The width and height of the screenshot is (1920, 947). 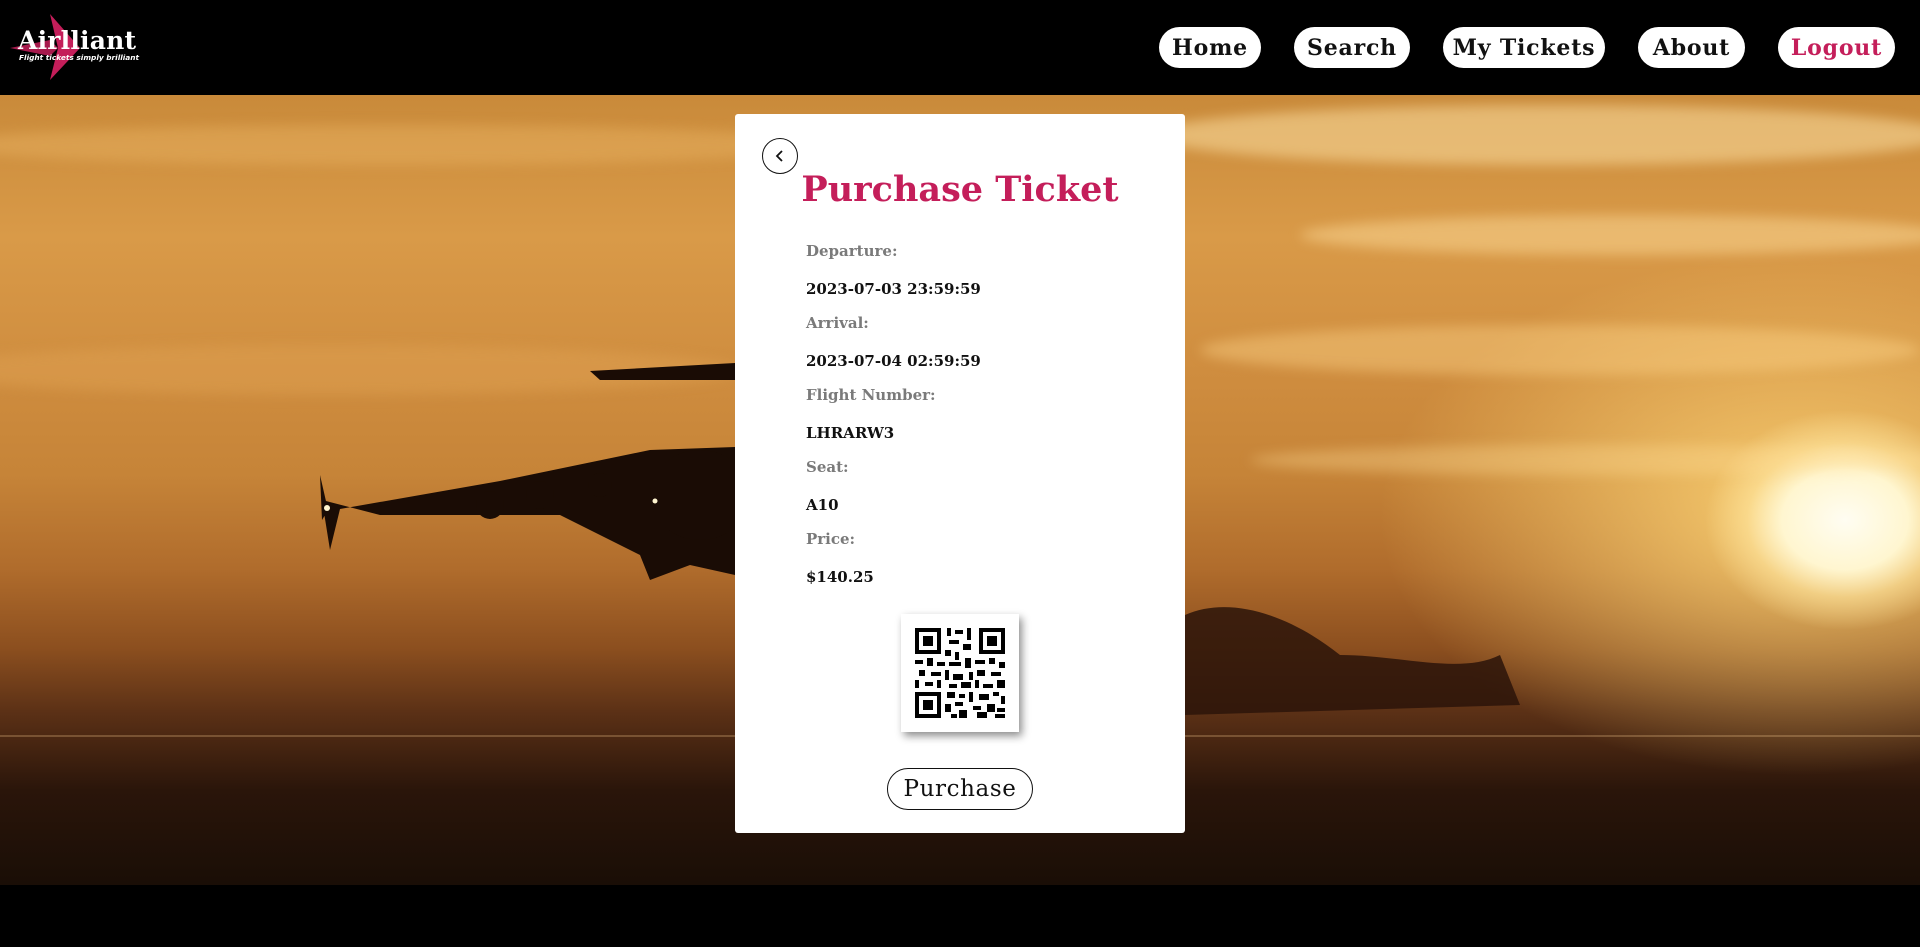 What do you see at coordinates (779, 156) in the screenshot?
I see `chevron-left-icon` at bounding box center [779, 156].